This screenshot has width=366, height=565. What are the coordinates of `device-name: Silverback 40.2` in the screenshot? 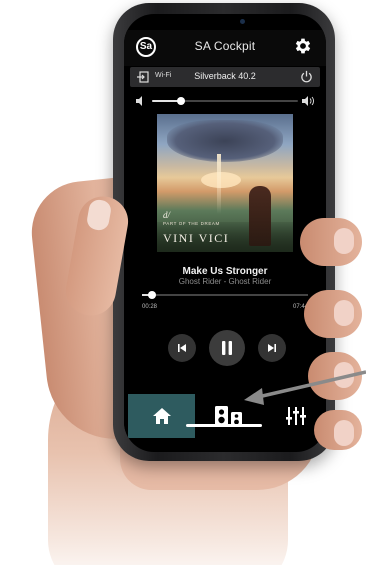 It's located at (225, 76).